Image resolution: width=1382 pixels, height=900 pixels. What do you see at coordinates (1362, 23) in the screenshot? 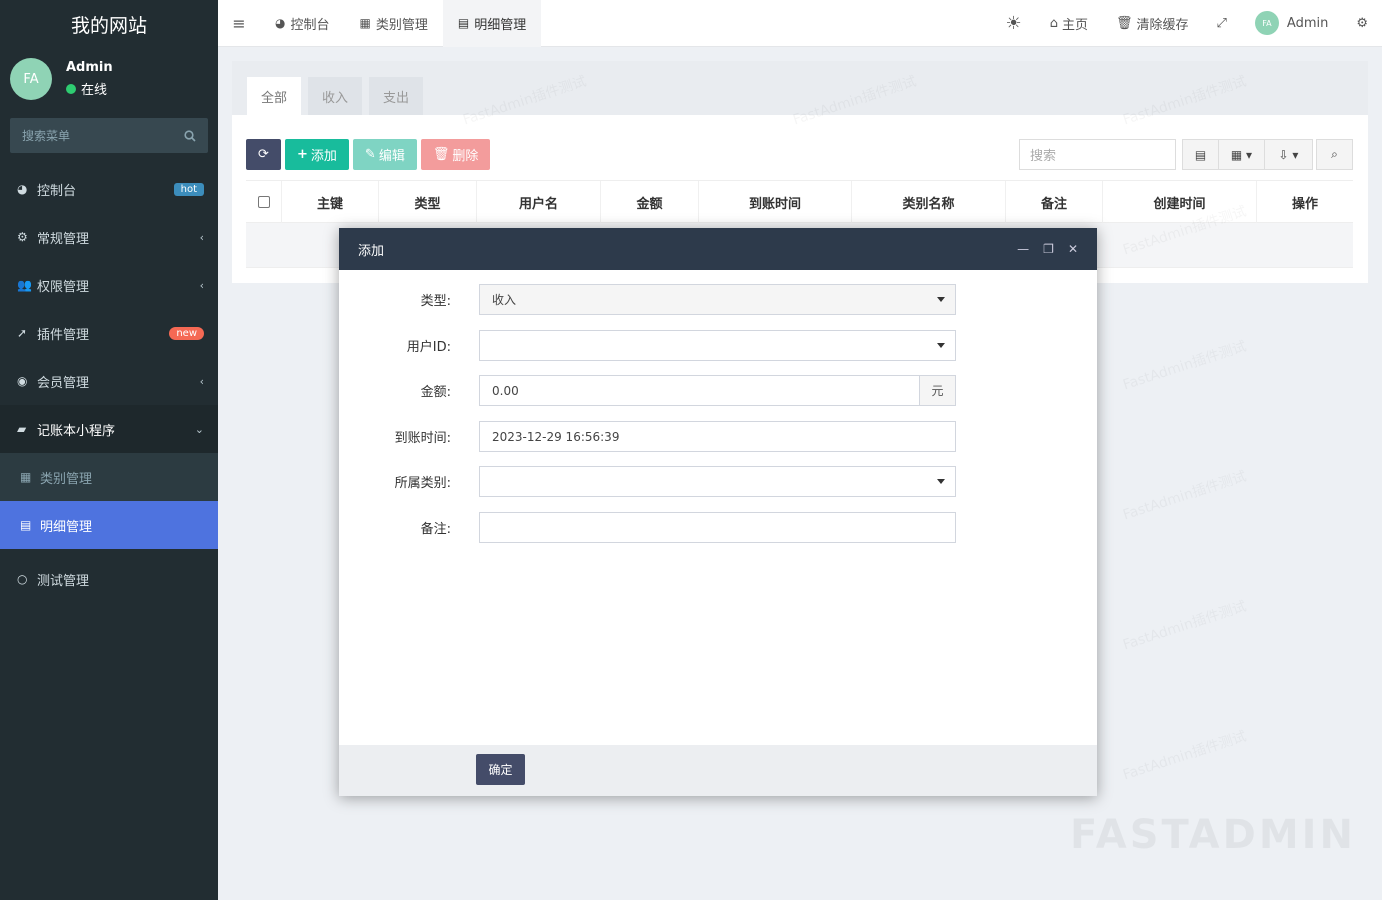
I see `settings-gear-icon: ⚙` at bounding box center [1362, 23].